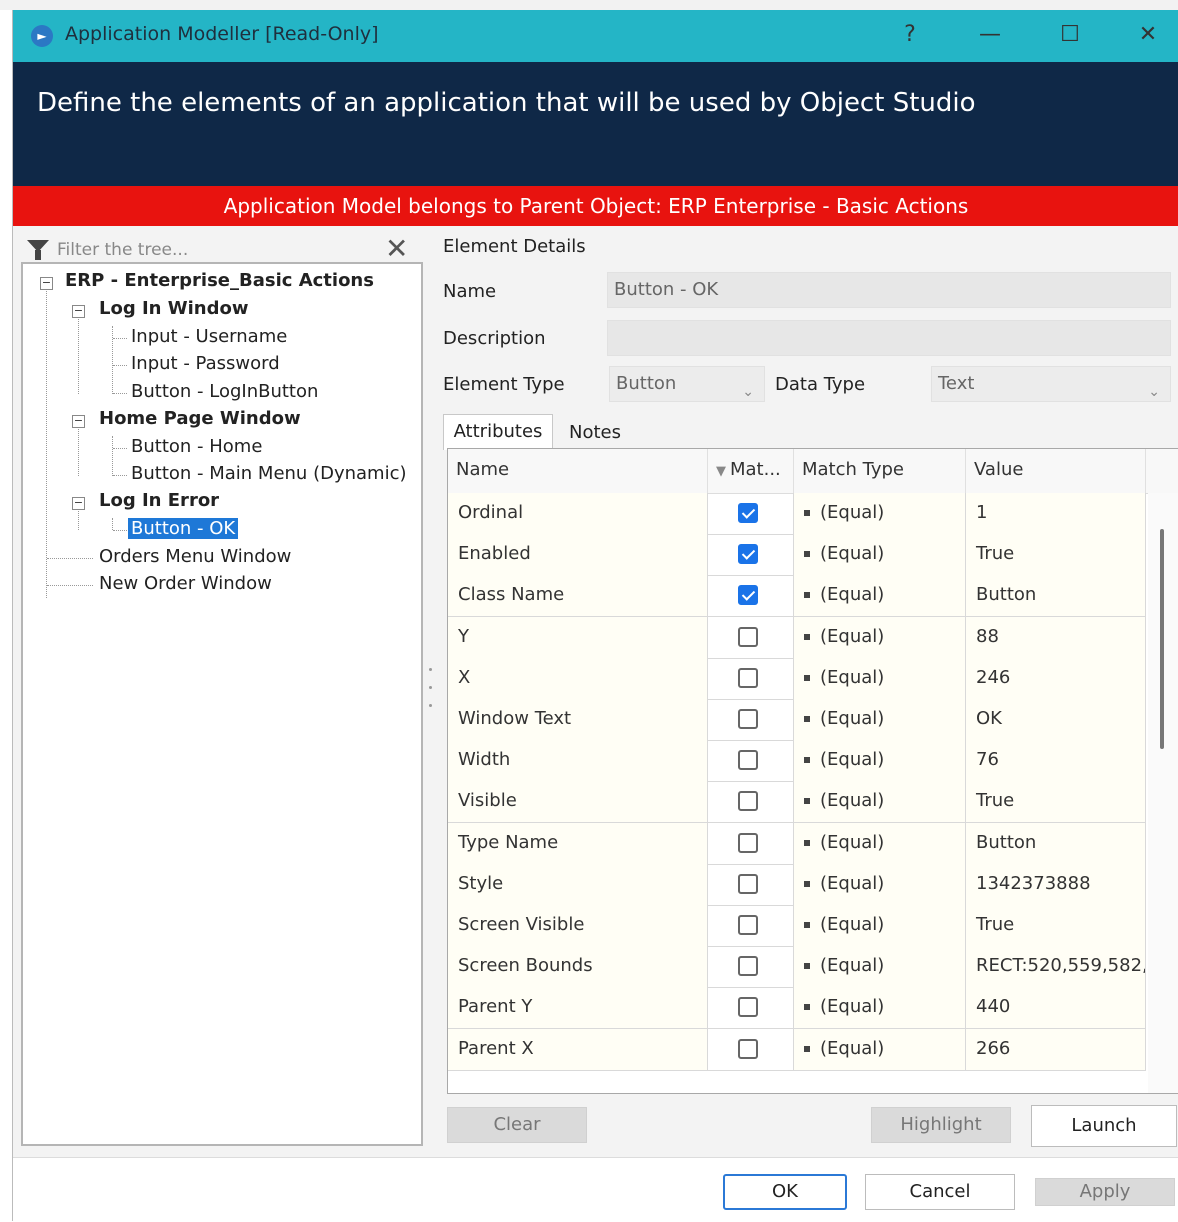 The width and height of the screenshot is (1178, 1222). What do you see at coordinates (78, 421) in the screenshot?
I see `collapse-home-window-icon: −` at bounding box center [78, 421].